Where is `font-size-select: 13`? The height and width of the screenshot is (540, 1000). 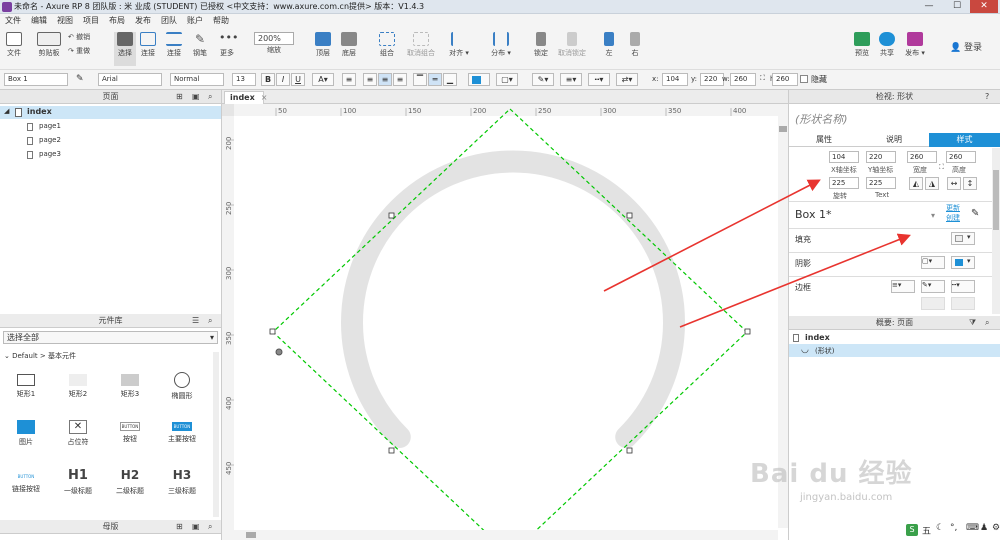
font-size-select: 13 is located at coordinates (244, 79).